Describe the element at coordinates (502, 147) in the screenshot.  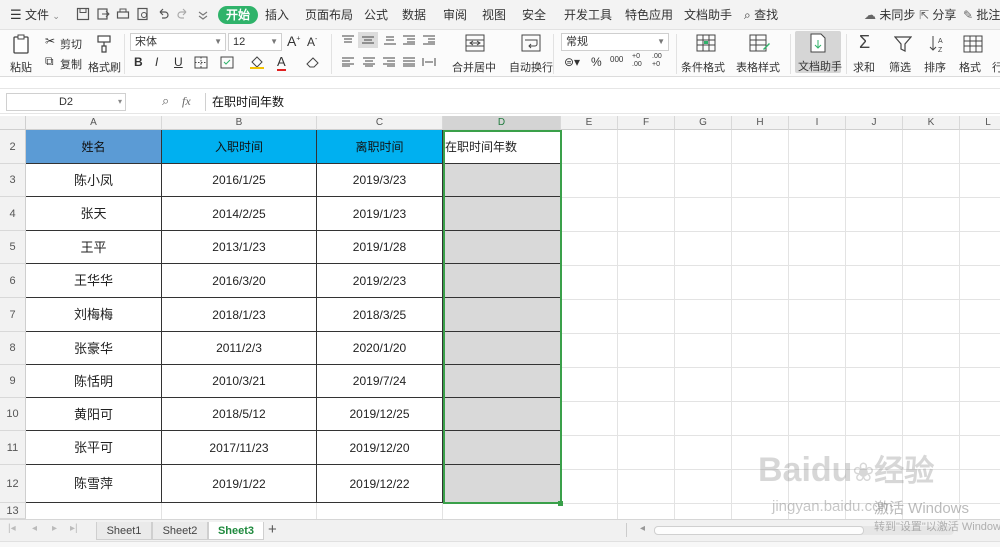
I see `header-cell-years: 在职时间年数` at that location.